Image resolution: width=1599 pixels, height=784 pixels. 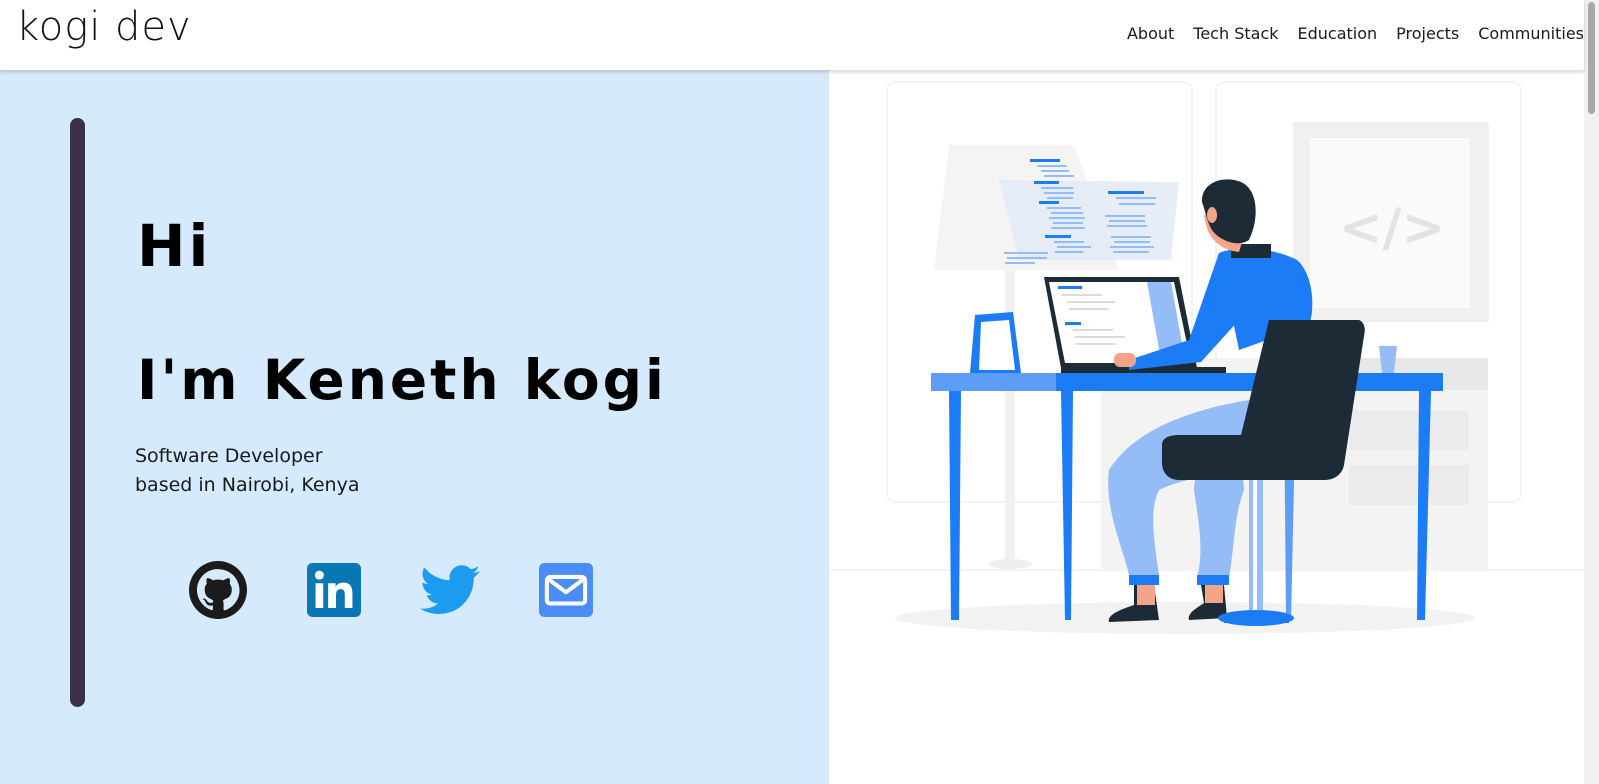 I want to click on hero-greeting: Hi, so click(x=174, y=246).